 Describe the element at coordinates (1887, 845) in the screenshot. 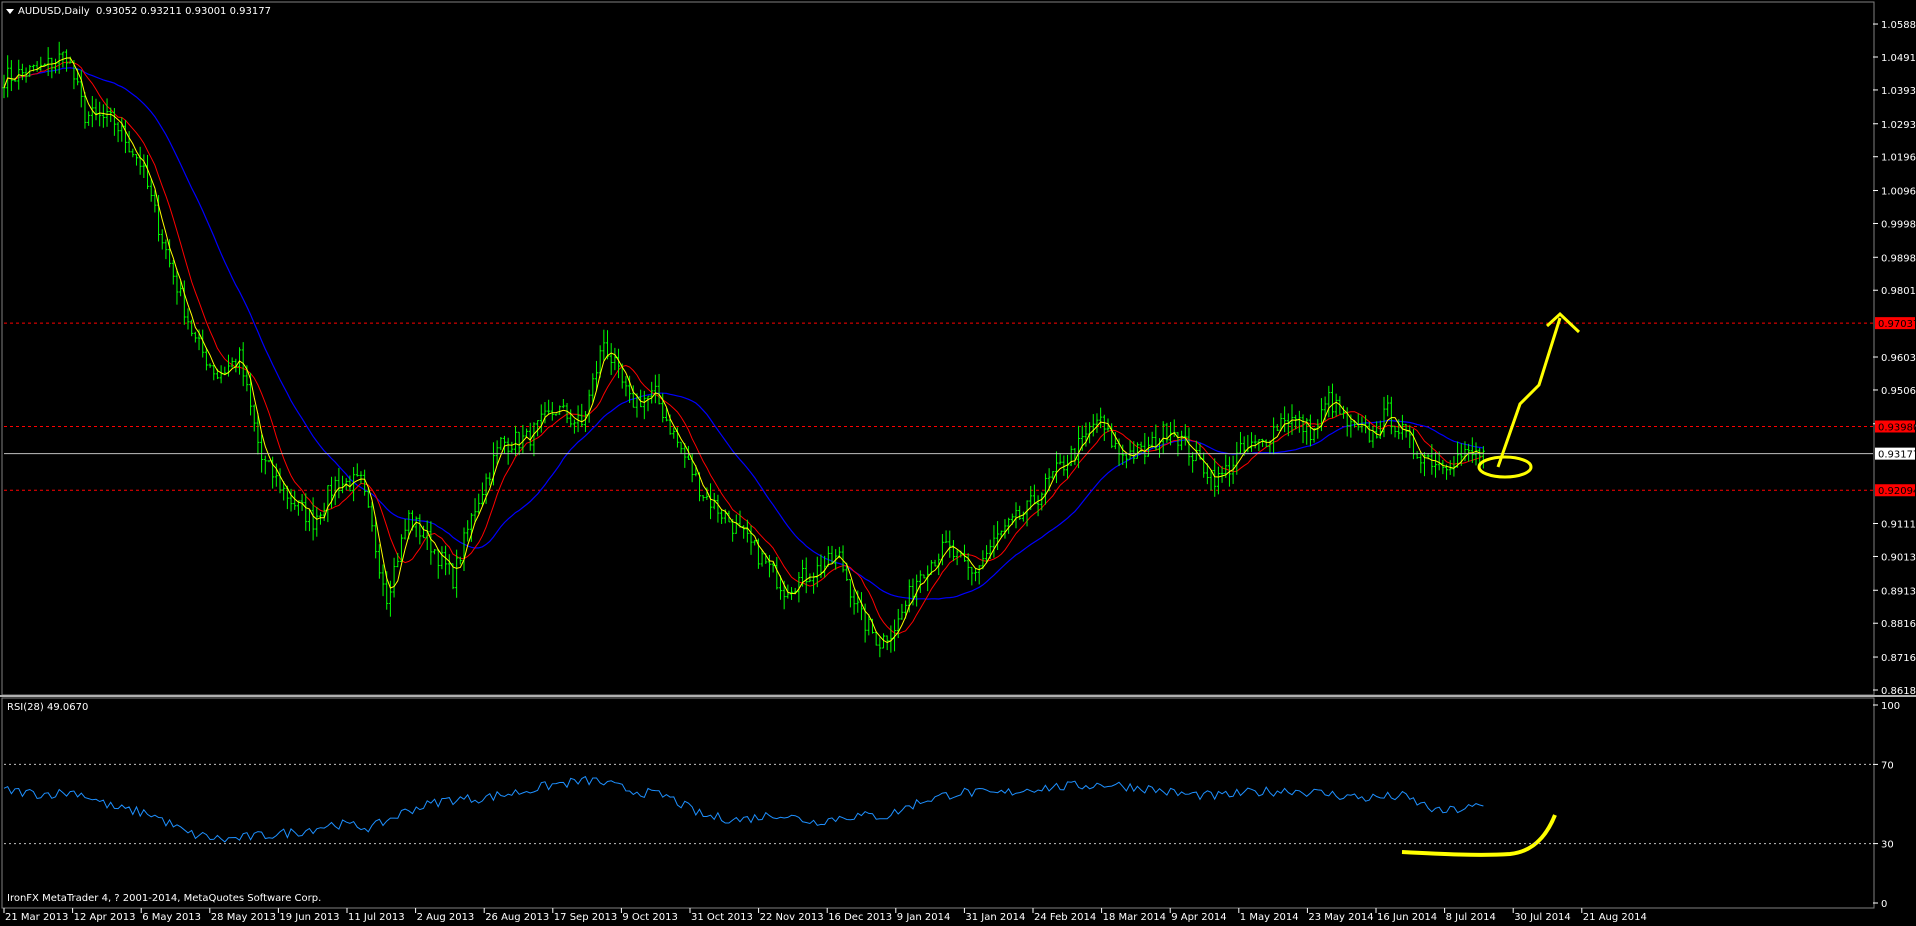

I see `rsi-tick-label: 30` at that location.